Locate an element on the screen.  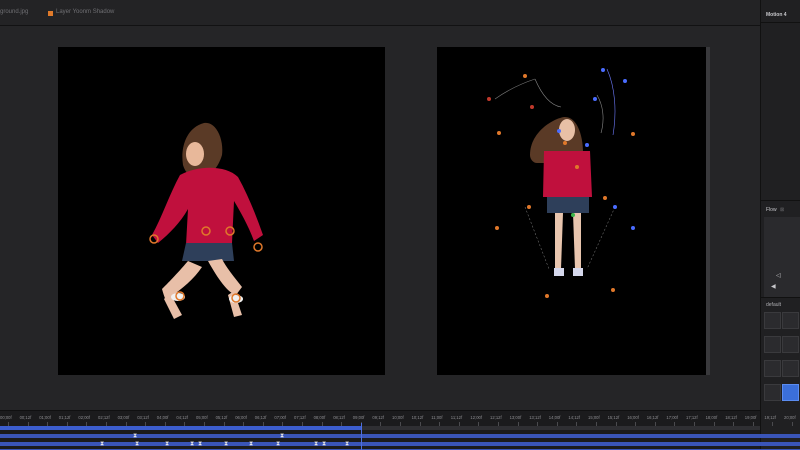
ruler-label: 02;12f is located at coordinates (104, 417).